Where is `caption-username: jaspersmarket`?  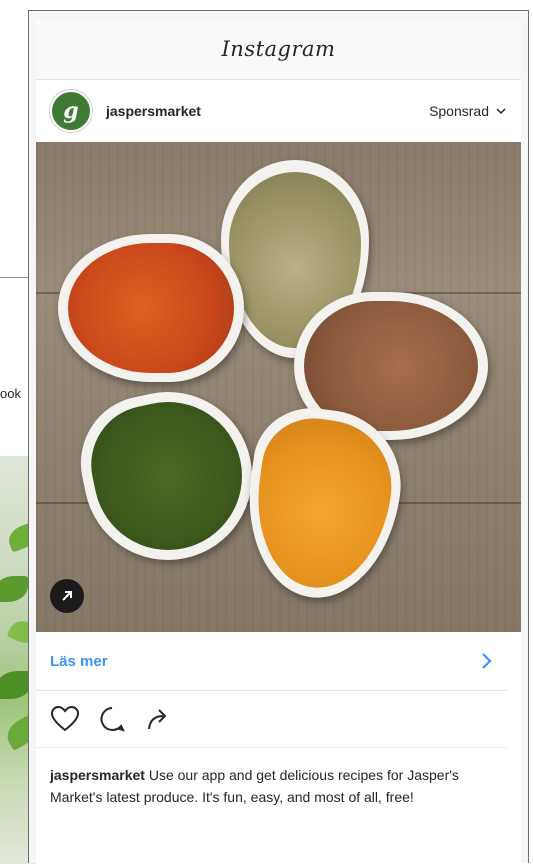 caption-username: jaspersmarket is located at coordinates (97, 775).